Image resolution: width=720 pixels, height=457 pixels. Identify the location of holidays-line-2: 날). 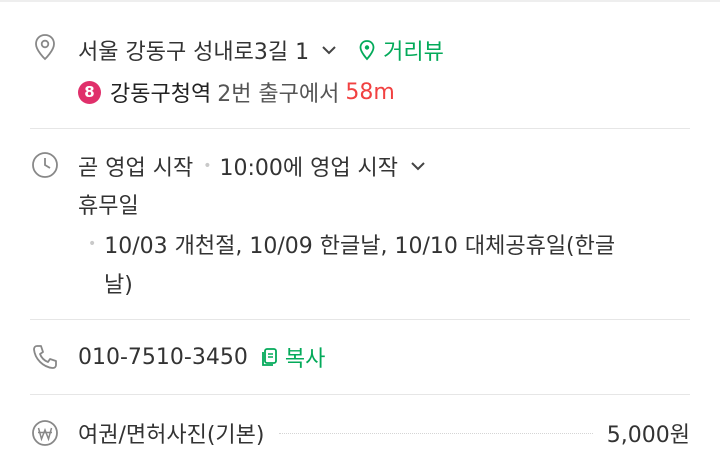
(118, 285).